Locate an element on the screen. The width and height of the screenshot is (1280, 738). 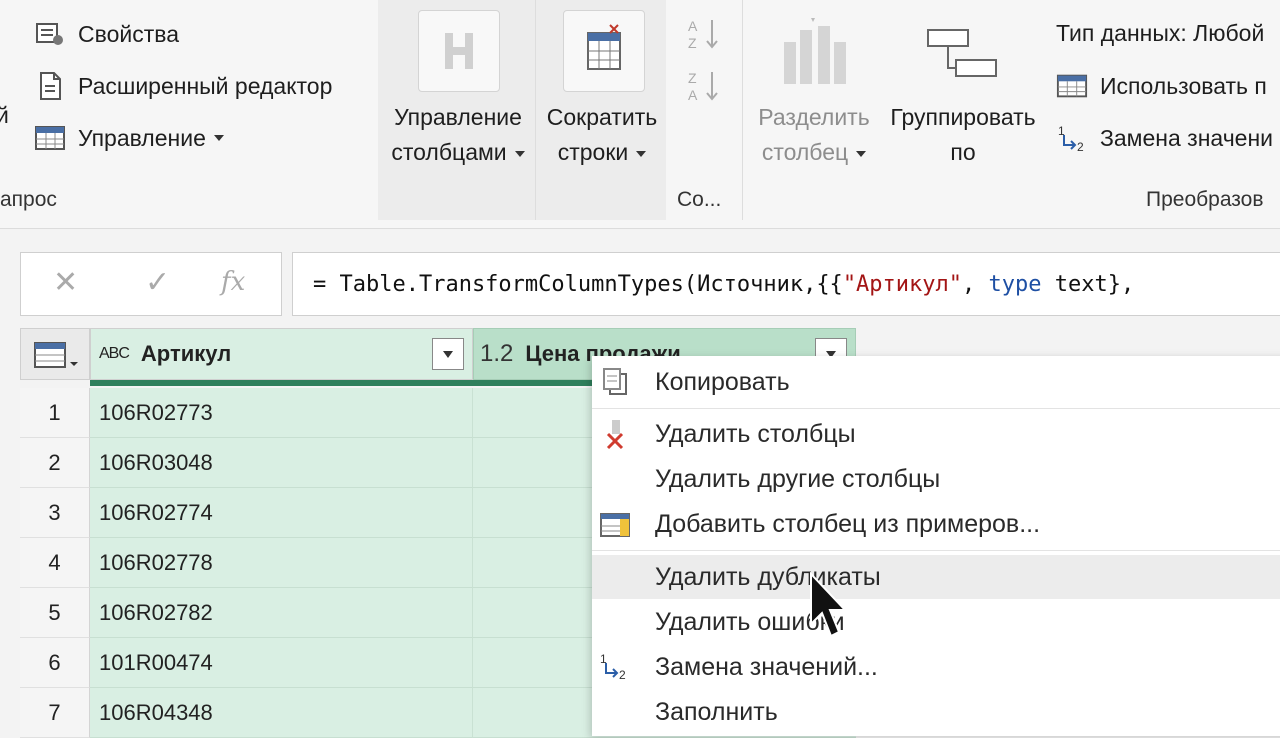
row-number: 3 is located at coordinates (55, 513).